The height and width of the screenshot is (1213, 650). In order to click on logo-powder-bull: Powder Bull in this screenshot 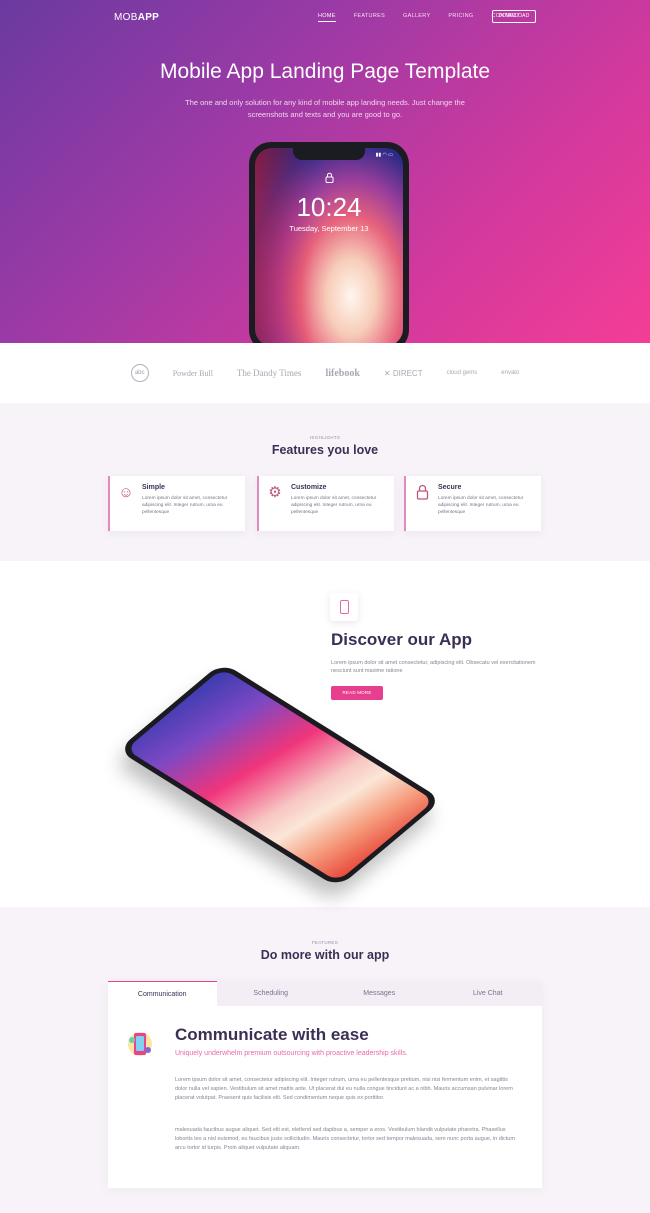, I will do `click(192, 373)`.